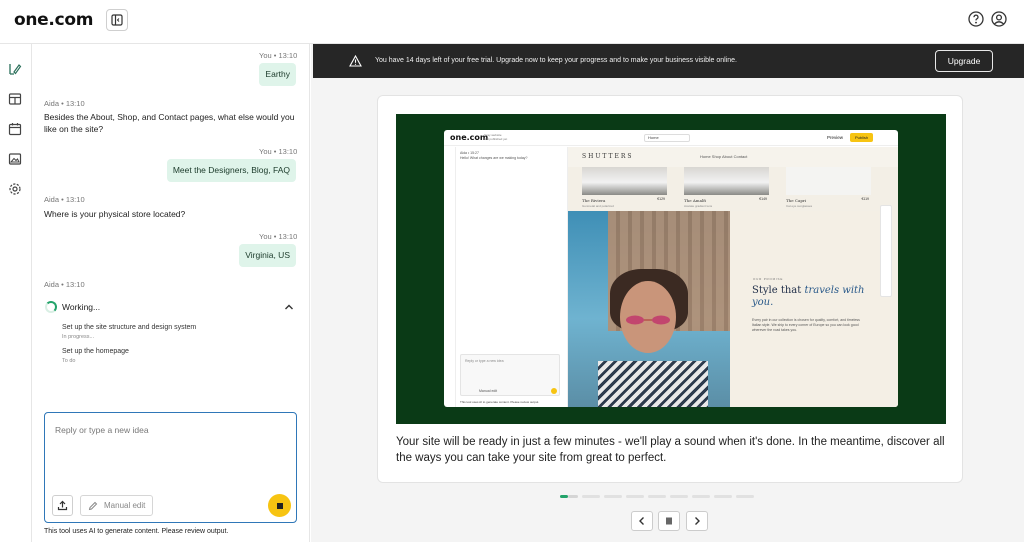  Describe the element at coordinates (95, 351) in the screenshot. I see `step-title: Set up the homepage` at that location.